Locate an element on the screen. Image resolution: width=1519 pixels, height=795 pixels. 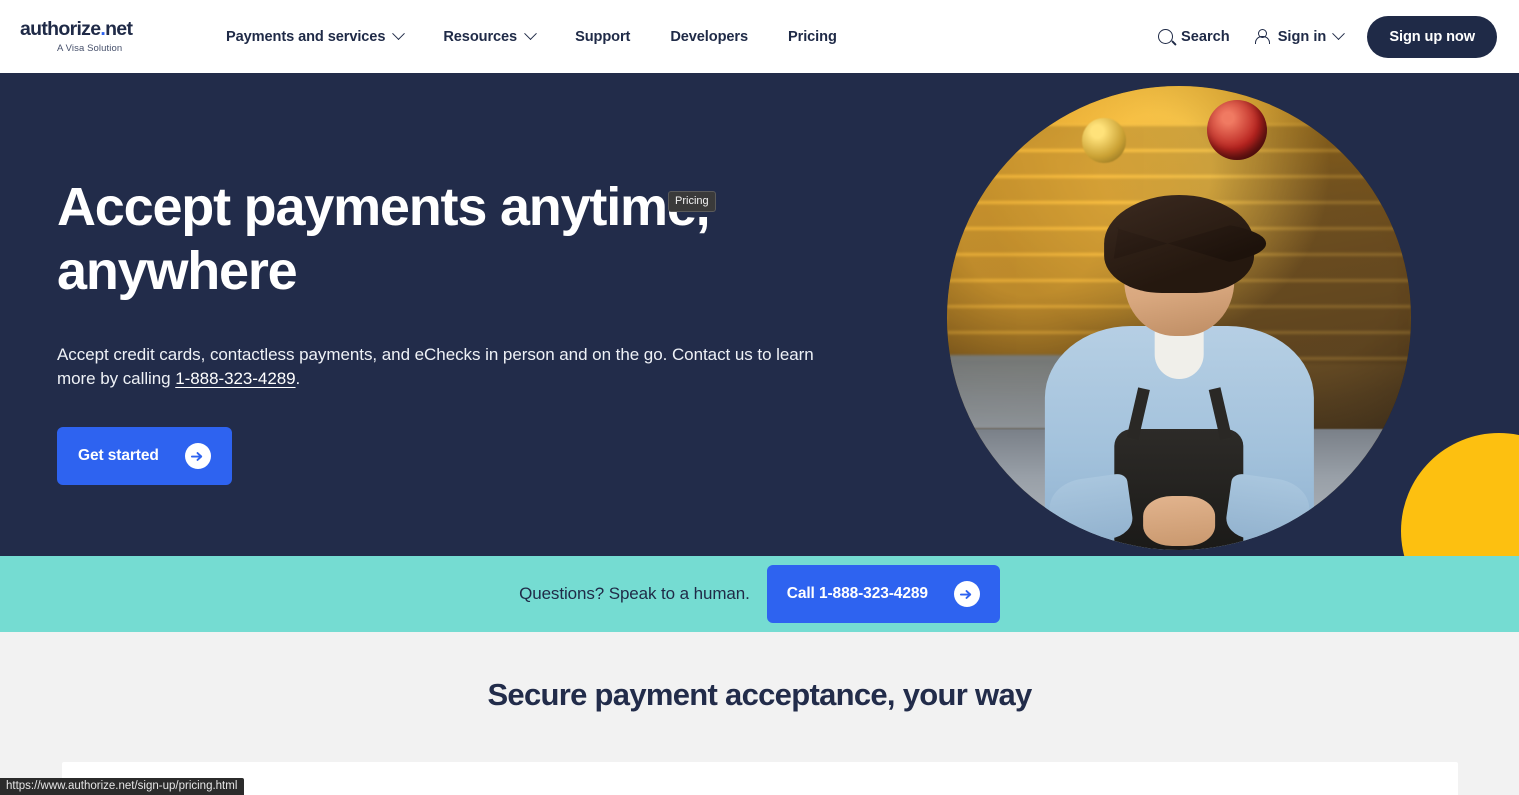
user-icon is located at coordinates (1262, 36).